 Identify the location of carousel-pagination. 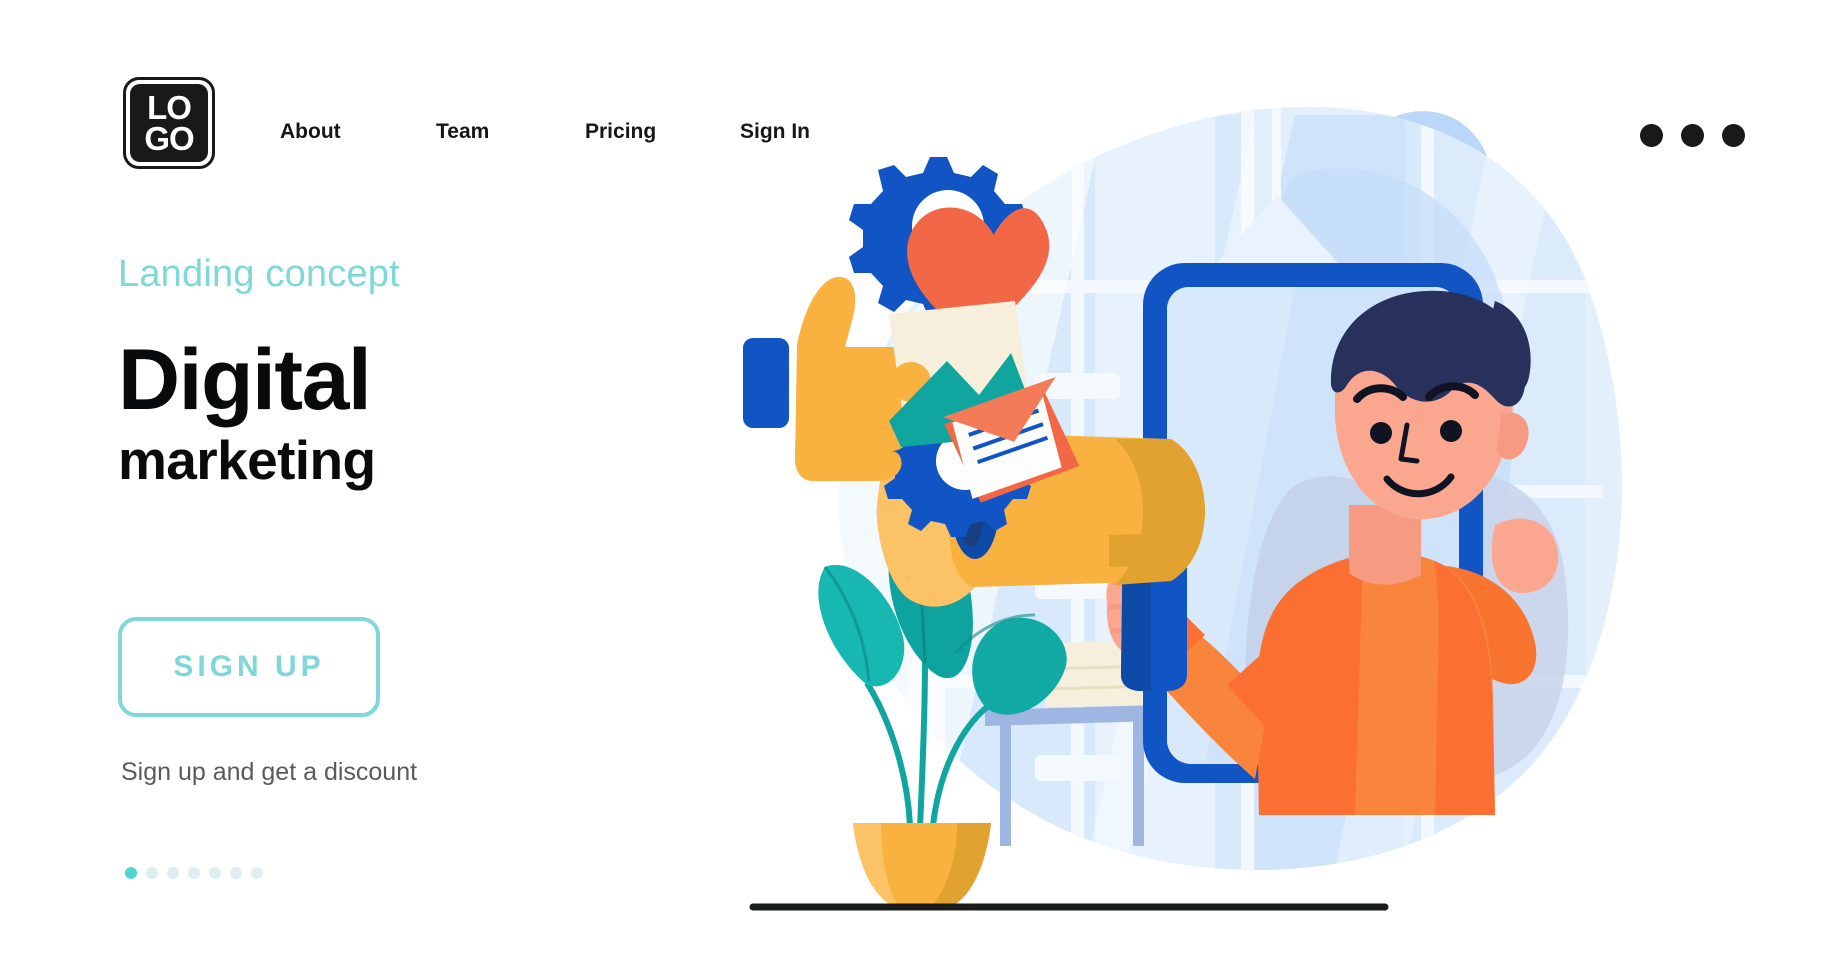
(194, 873).